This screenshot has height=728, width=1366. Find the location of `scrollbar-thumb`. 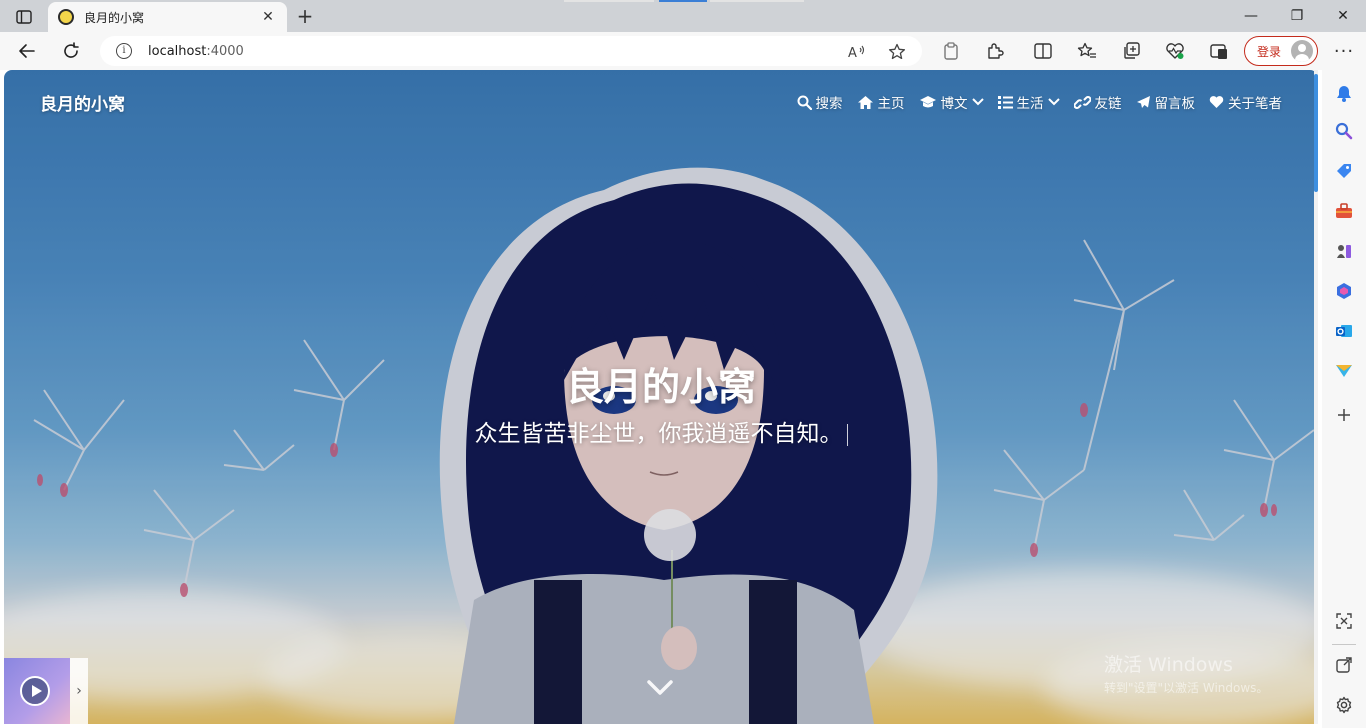

scrollbar-thumb is located at coordinates (1316, 133).